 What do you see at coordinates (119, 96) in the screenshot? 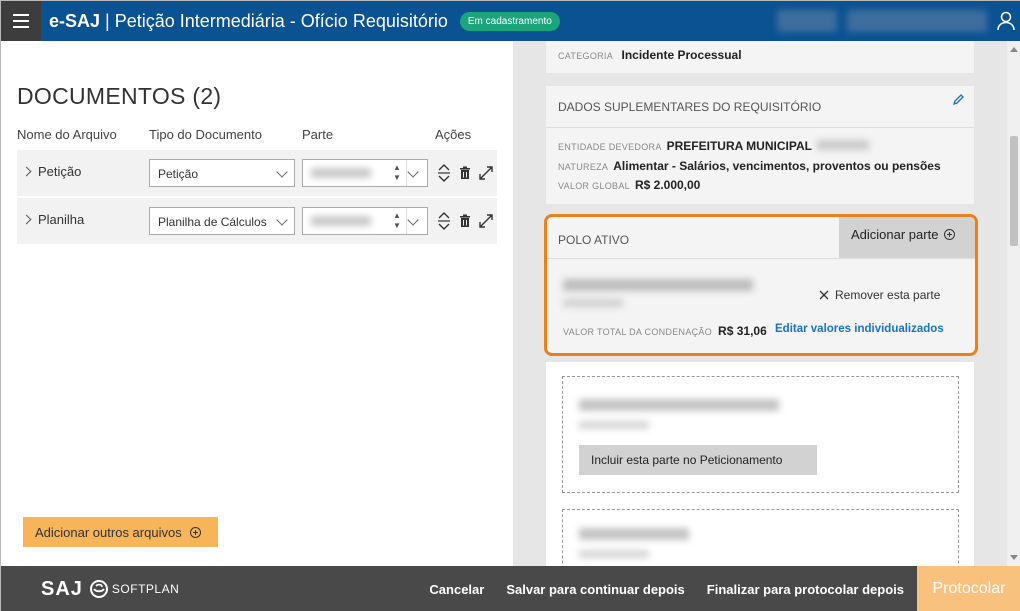
I see `documents-heading: DOCUMENTOS (2)` at bounding box center [119, 96].